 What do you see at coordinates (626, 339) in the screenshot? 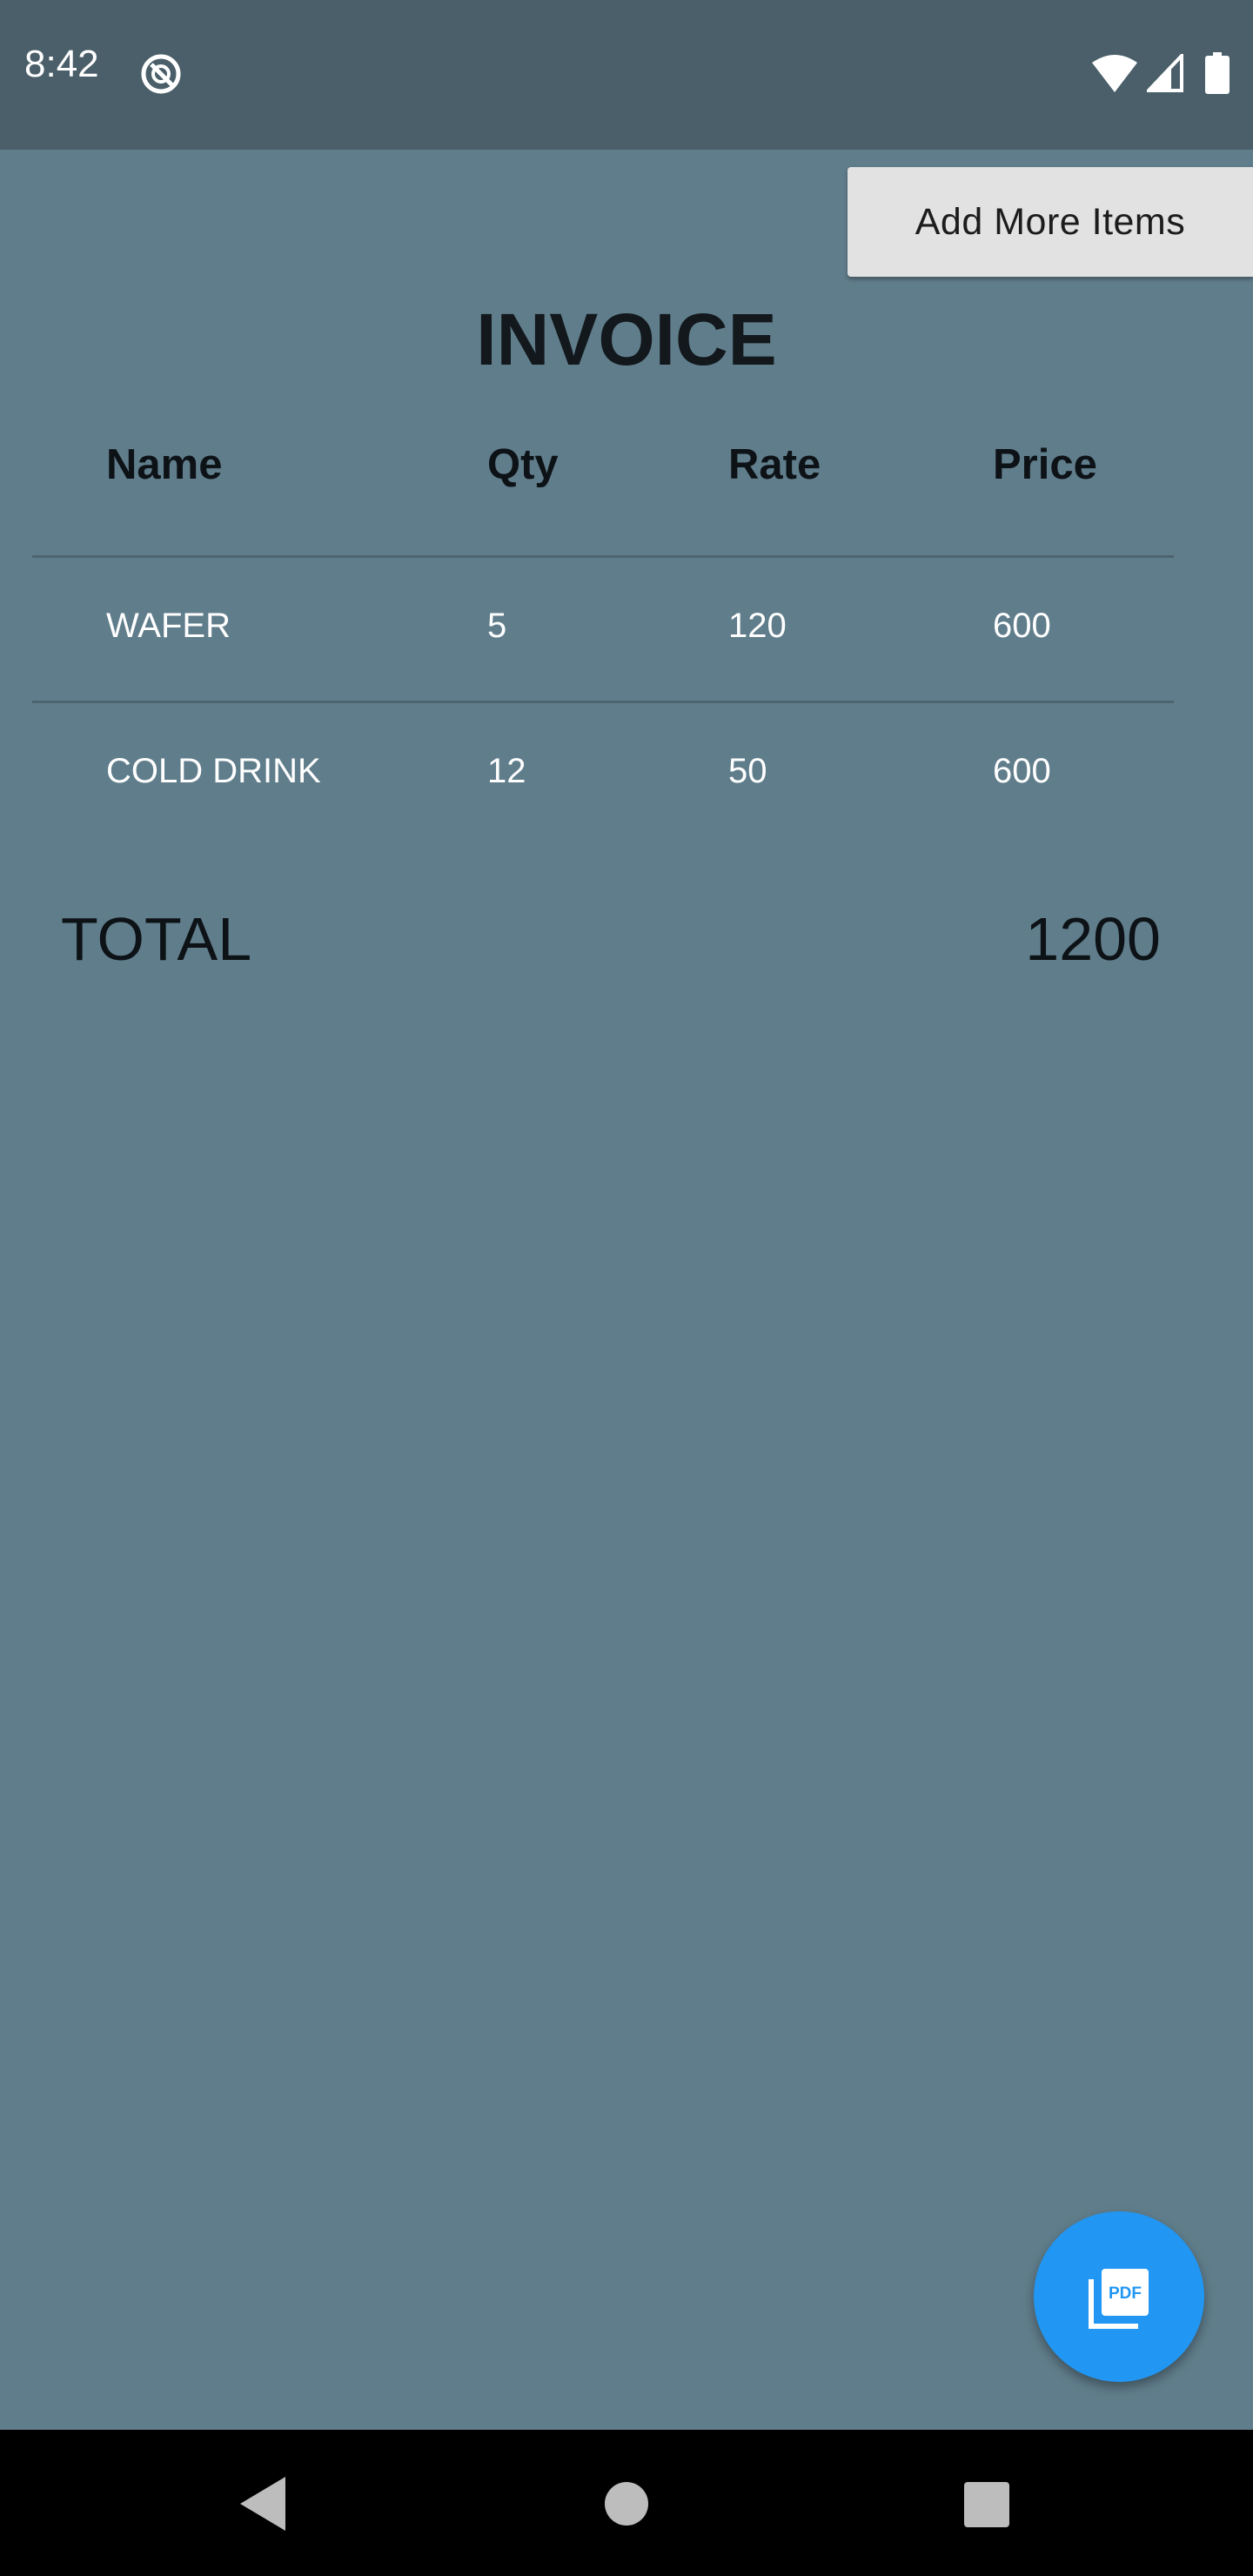
I see `invoice-title: INVOICE` at bounding box center [626, 339].